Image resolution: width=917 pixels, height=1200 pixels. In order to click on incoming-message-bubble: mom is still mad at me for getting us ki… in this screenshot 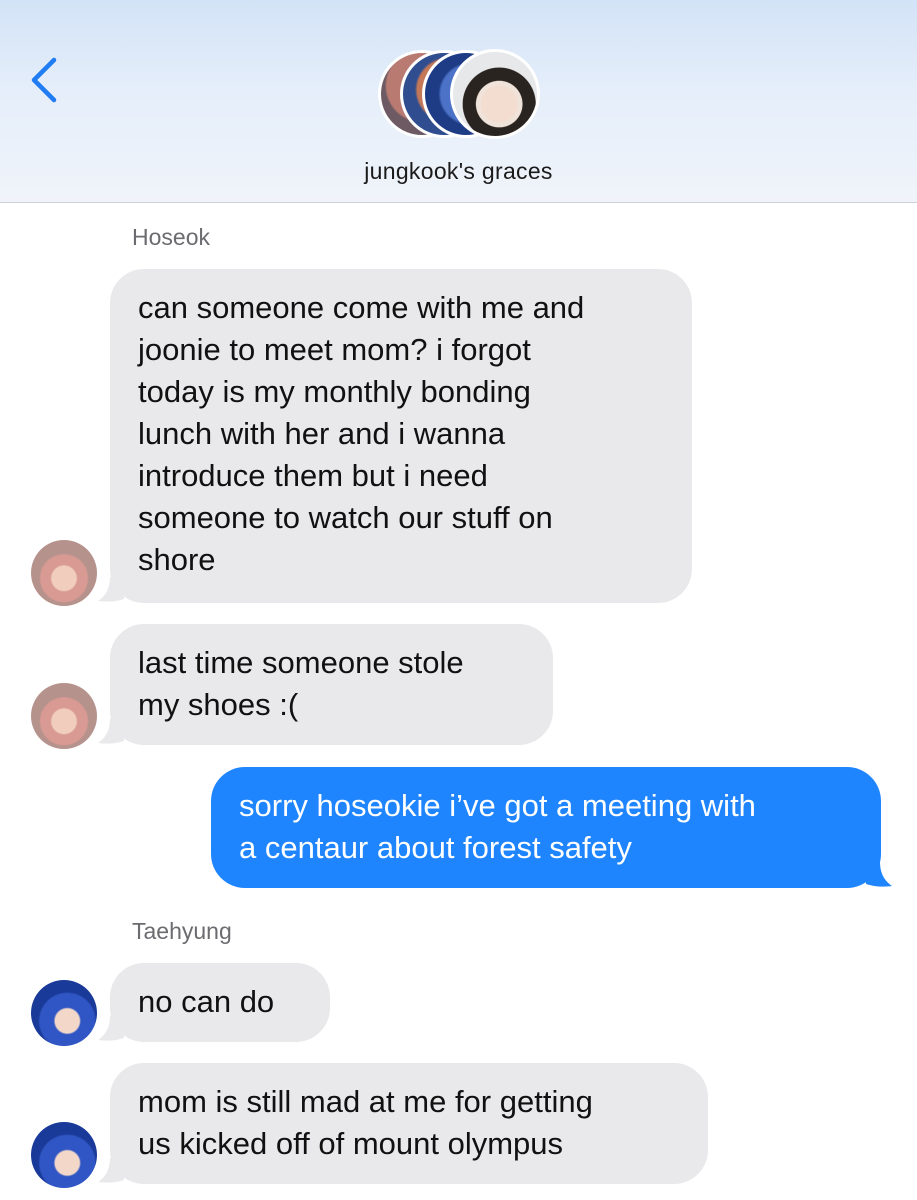, I will do `click(409, 1123)`.